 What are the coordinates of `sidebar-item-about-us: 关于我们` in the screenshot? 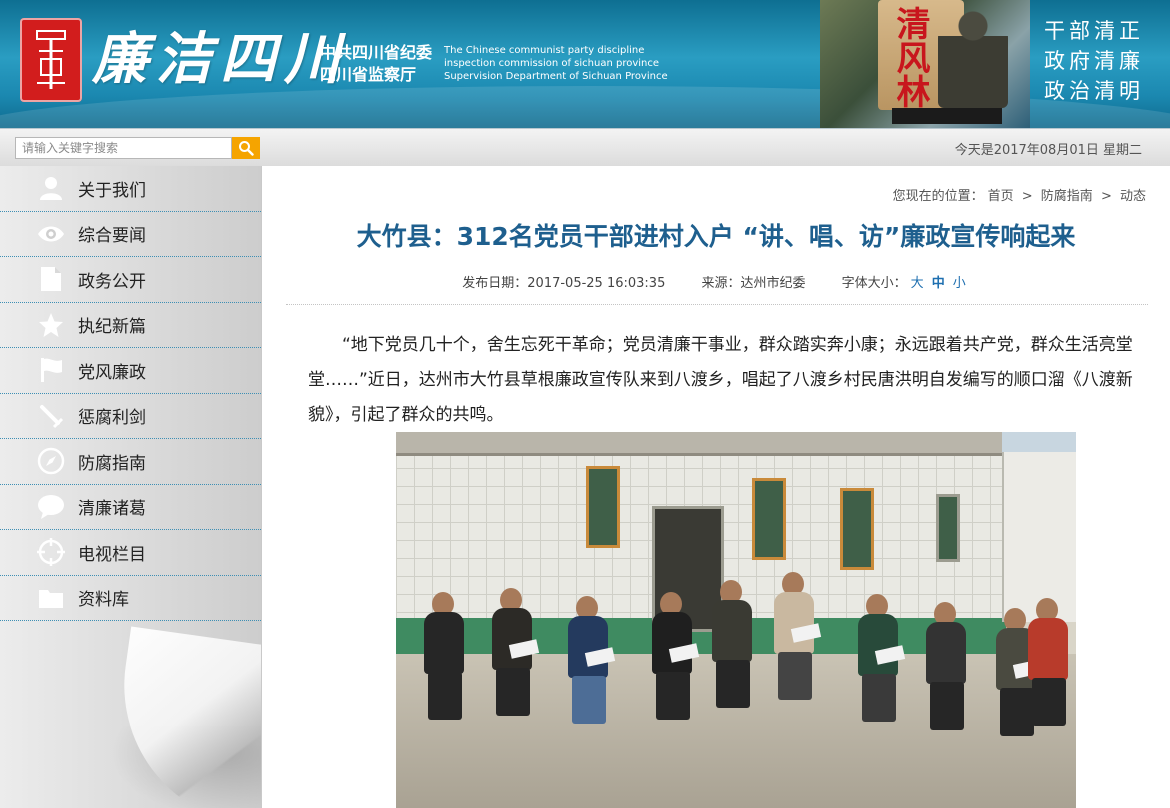 It's located at (130, 189).